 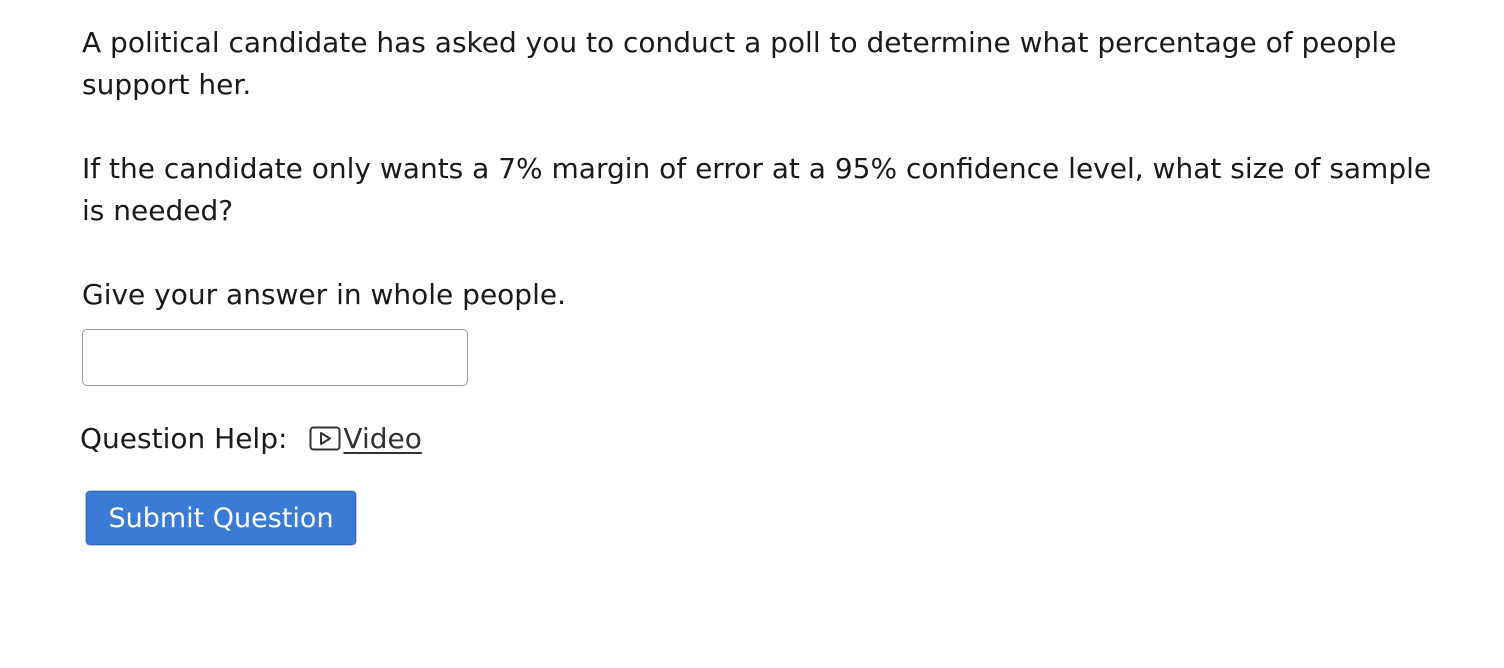 What do you see at coordinates (325, 439) in the screenshot?
I see `play-video-icon` at bounding box center [325, 439].